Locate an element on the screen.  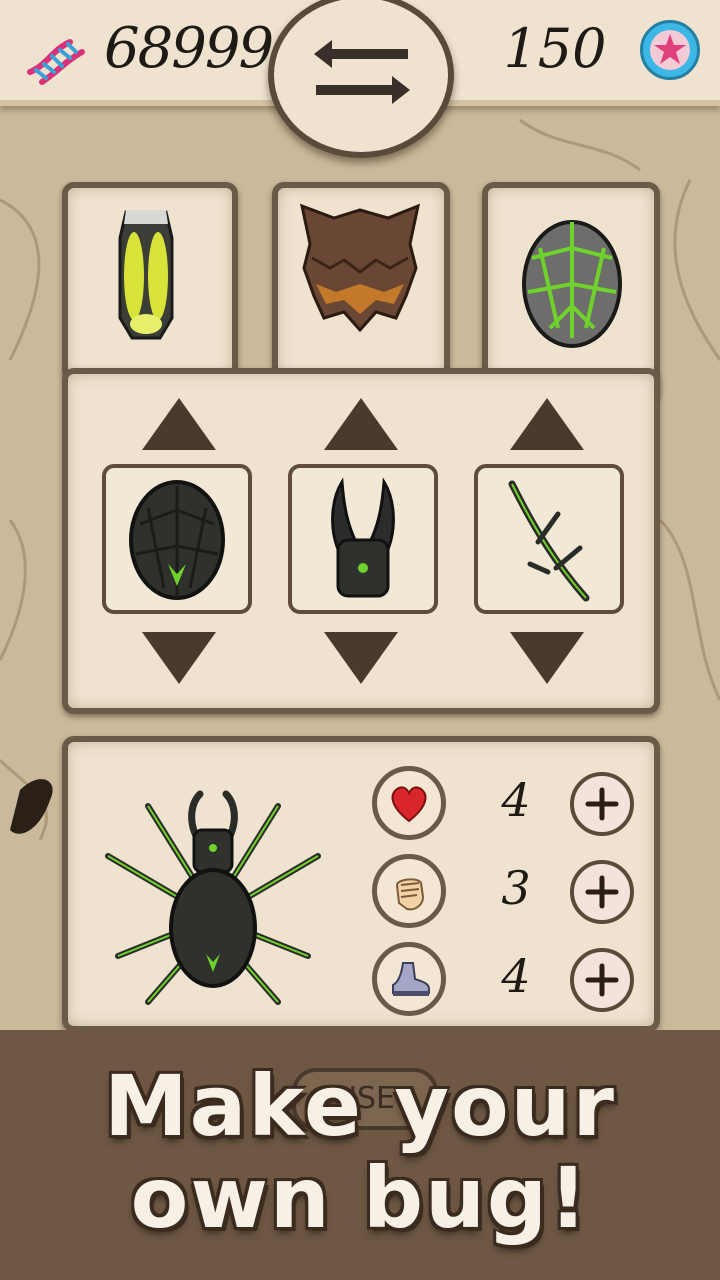
down-arrow-body is located at coordinates (179, 658).